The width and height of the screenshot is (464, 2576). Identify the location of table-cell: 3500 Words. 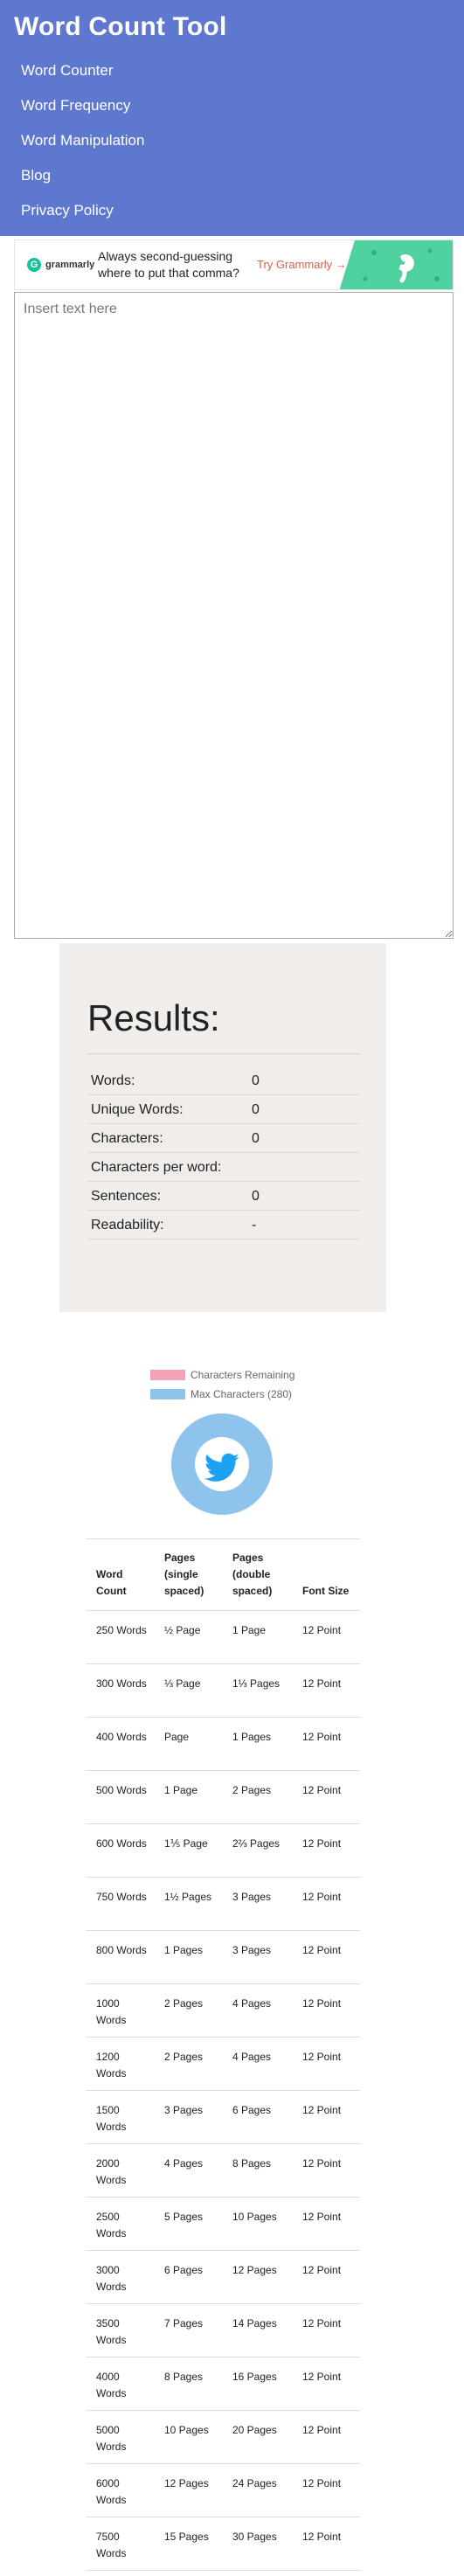
(120, 2330).